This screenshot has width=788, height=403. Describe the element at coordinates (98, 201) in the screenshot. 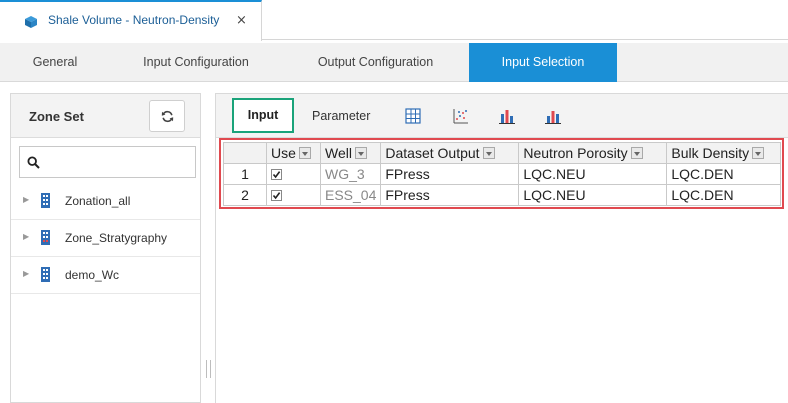

I see `tree-item-label: Zonation_all` at that location.